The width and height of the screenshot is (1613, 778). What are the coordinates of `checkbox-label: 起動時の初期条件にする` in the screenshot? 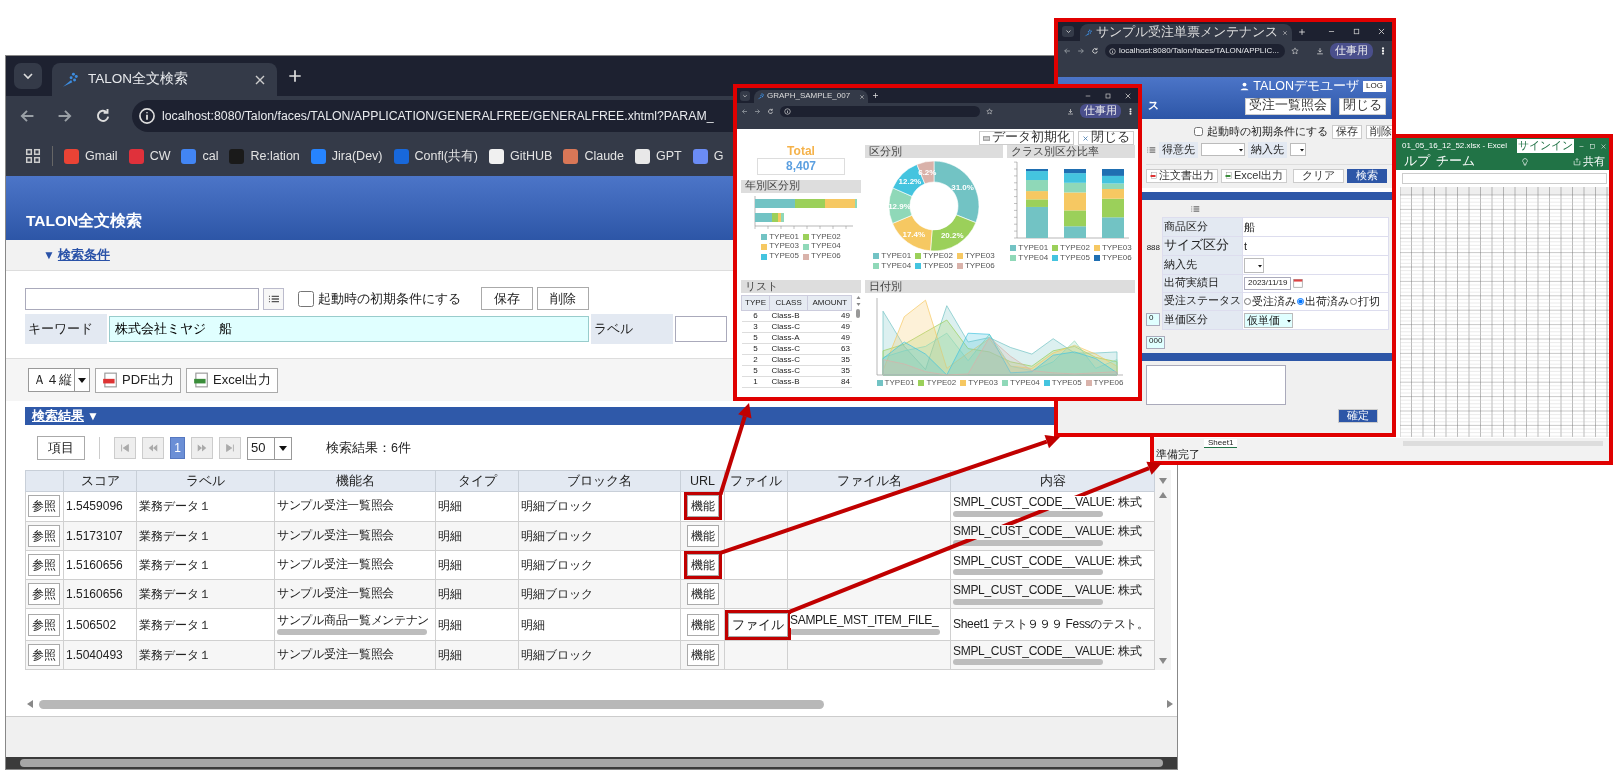 It's located at (389, 298).